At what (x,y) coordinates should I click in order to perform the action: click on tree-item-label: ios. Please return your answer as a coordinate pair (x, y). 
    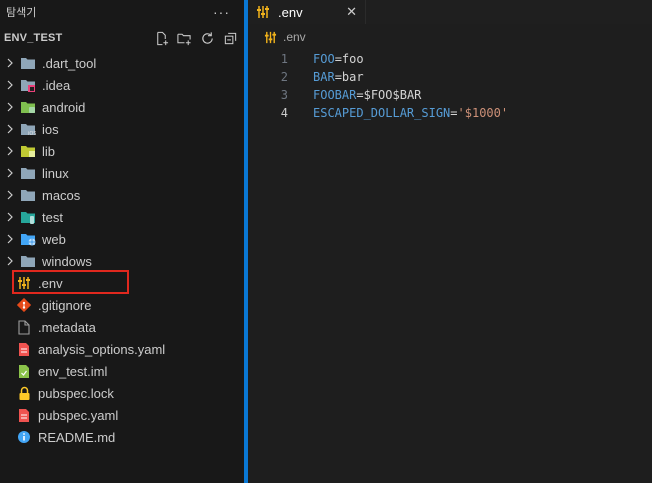
    Looking at the image, I should click on (50, 129).